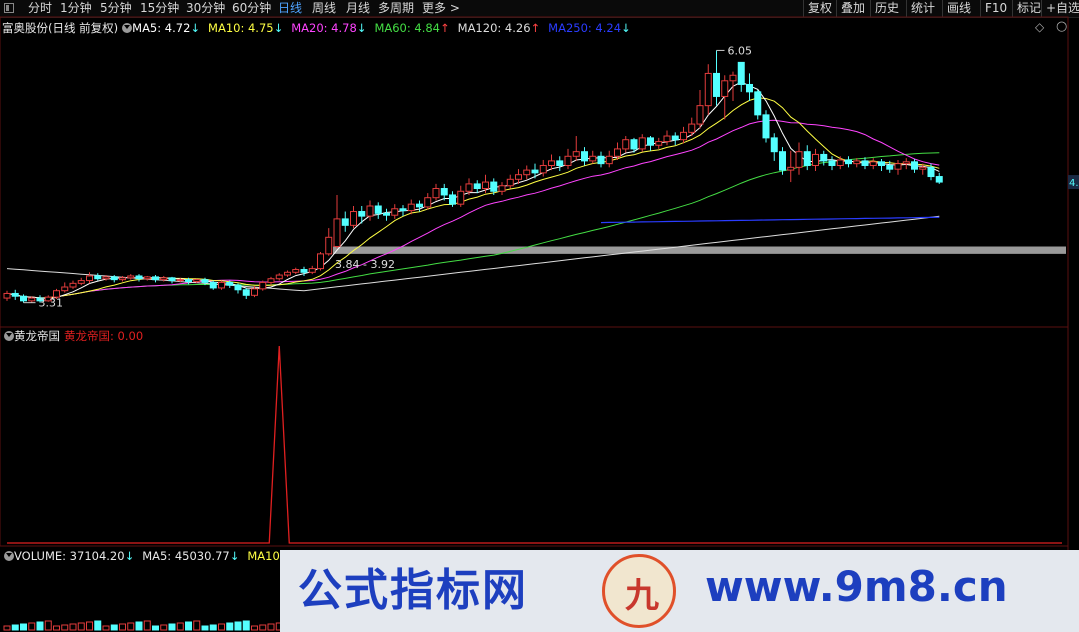 The height and width of the screenshot is (632, 1079). What do you see at coordinates (856, 586) in the screenshot?
I see `watermark-url: www.9m8.cn` at bounding box center [856, 586].